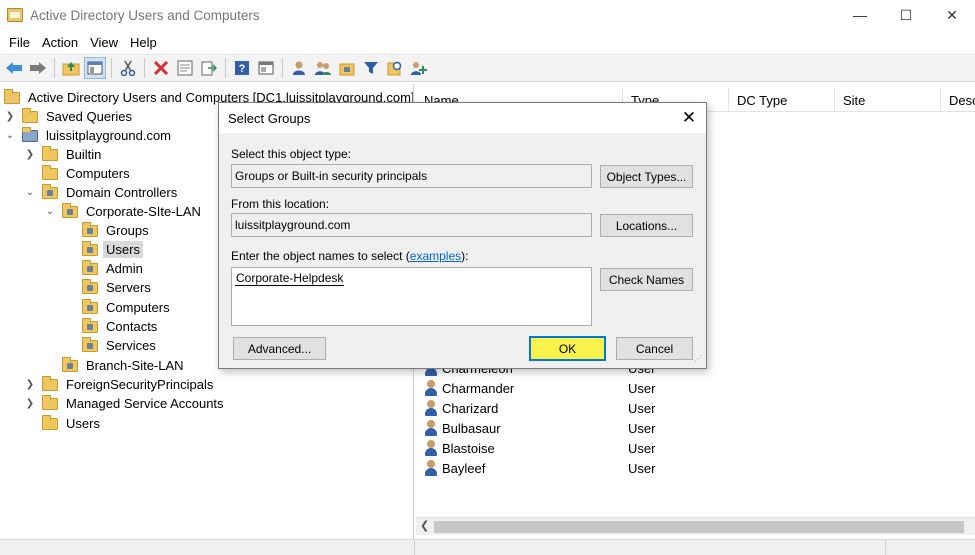  What do you see at coordinates (291, 154) in the screenshot?
I see `object-type-label: Select this object type:` at bounding box center [291, 154].